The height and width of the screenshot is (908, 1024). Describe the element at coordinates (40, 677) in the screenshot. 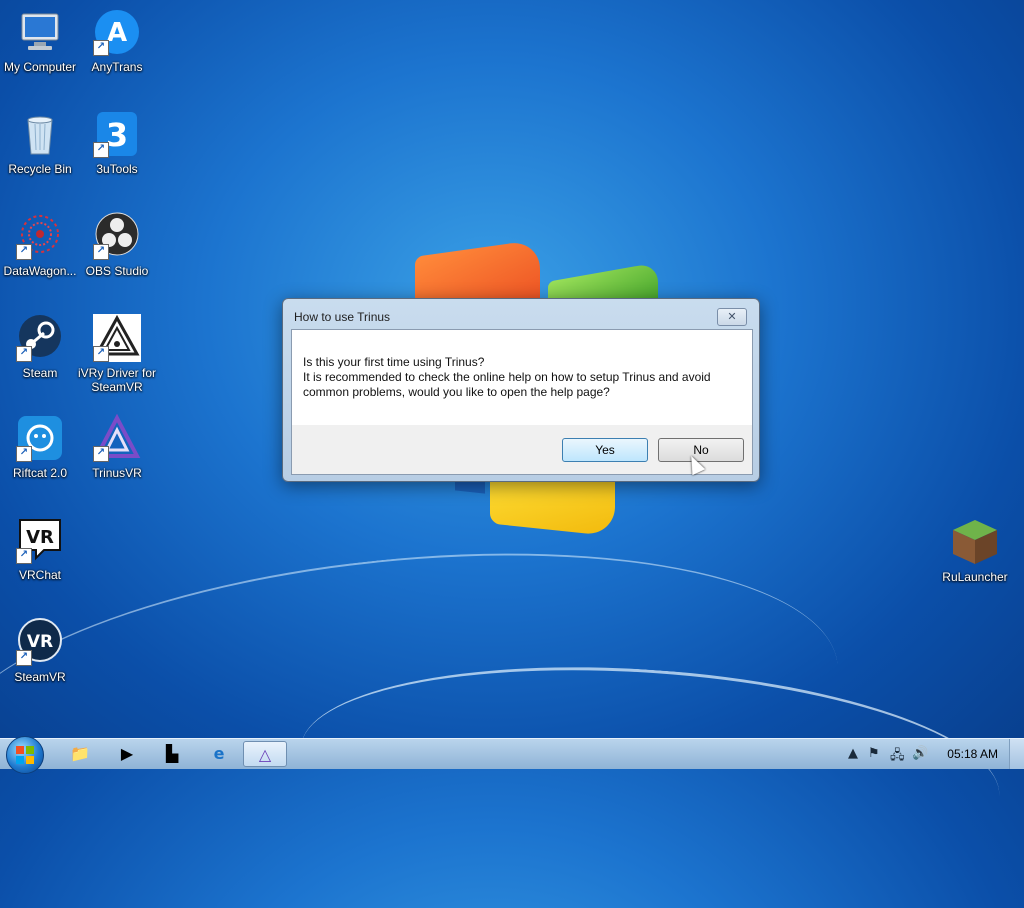

I see `desktop-icon-label: SteamVR` at that location.